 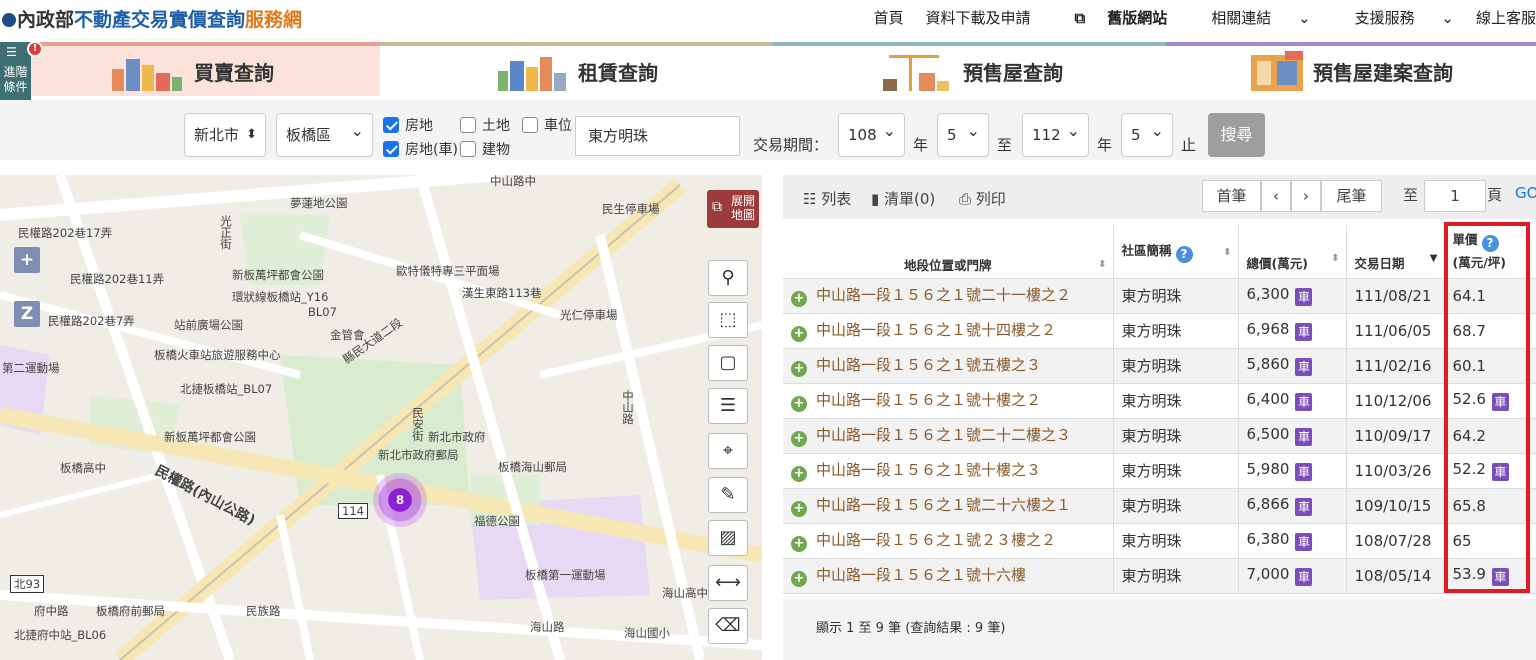 I want to click on tab-presale: 預售屋查詢, so click(x=969, y=69).